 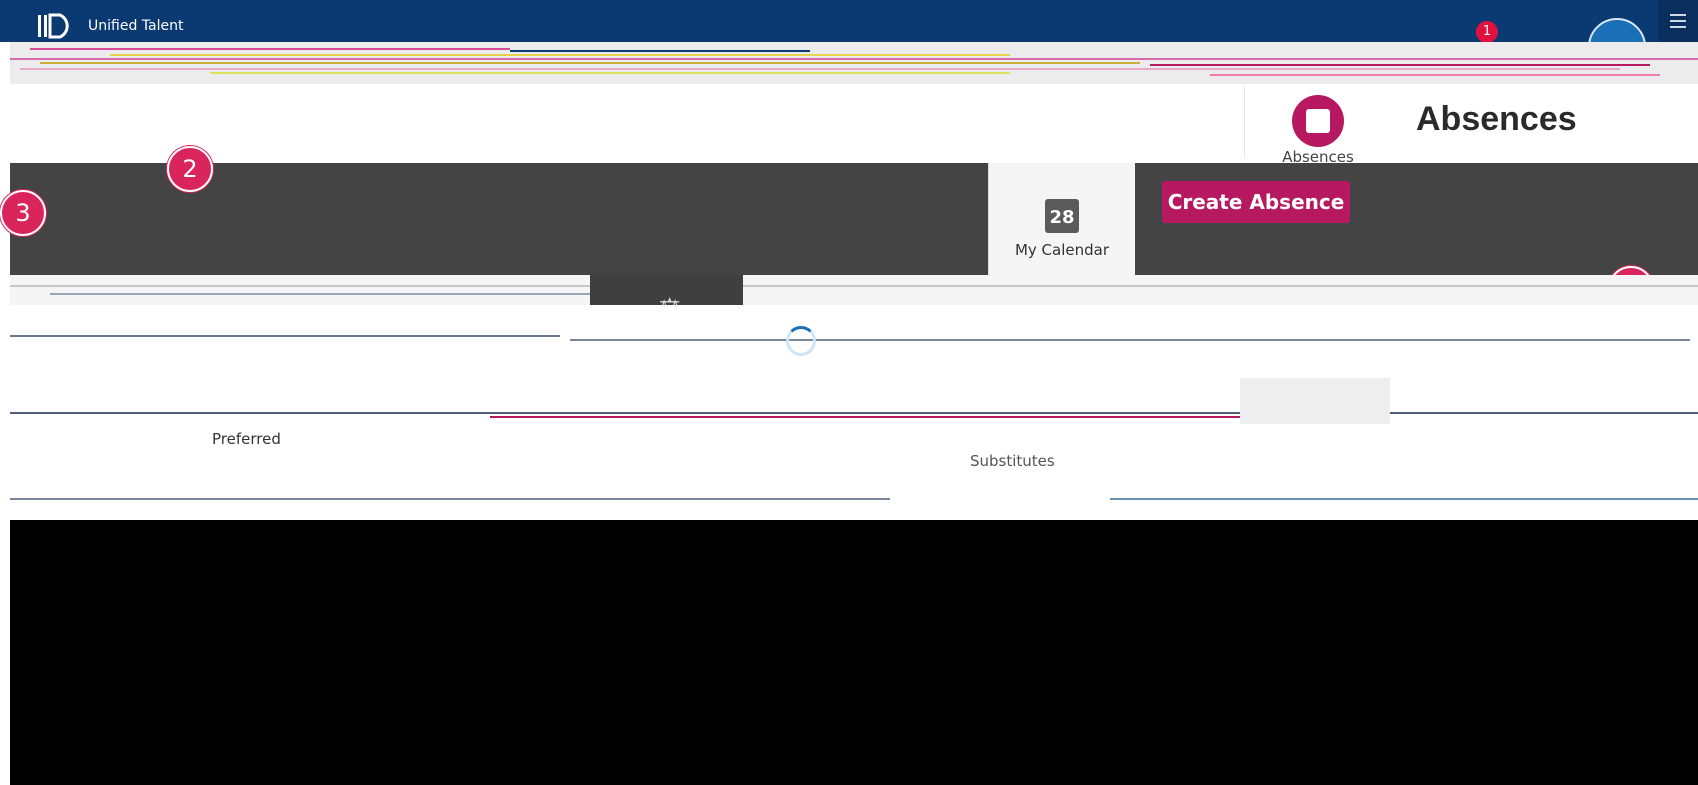 What do you see at coordinates (1012, 461) in the screenshot?
I see `substitutes-label: Substitutes` at bounding box center [1012, 461].